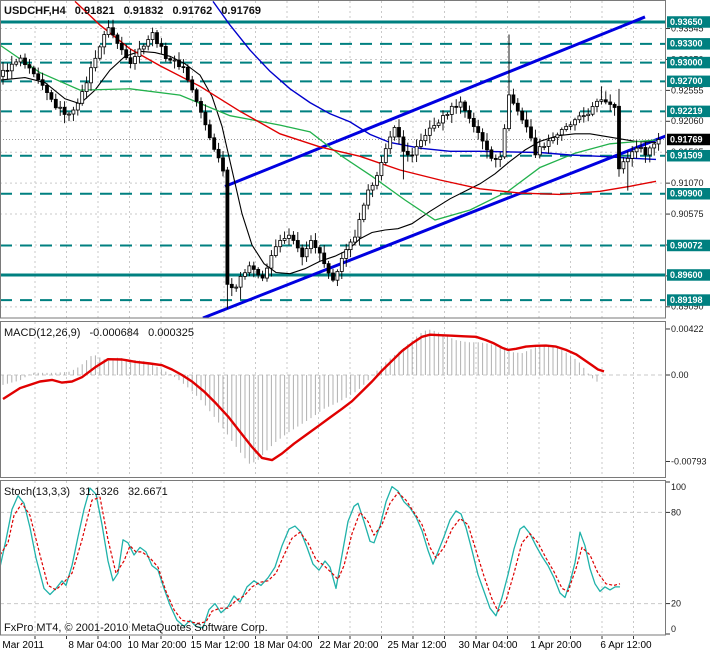  What do you see at coordinates (686, 111) in the screenshot?
I see `price-badge: 0.92219` at bounding box center [686, 111].